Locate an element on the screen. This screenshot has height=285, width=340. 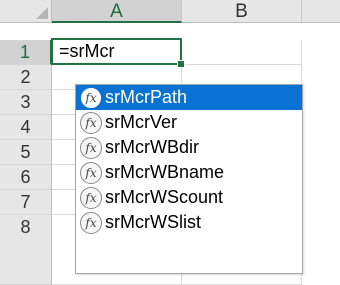
cell-b1 is located at coordinates (242, 52).